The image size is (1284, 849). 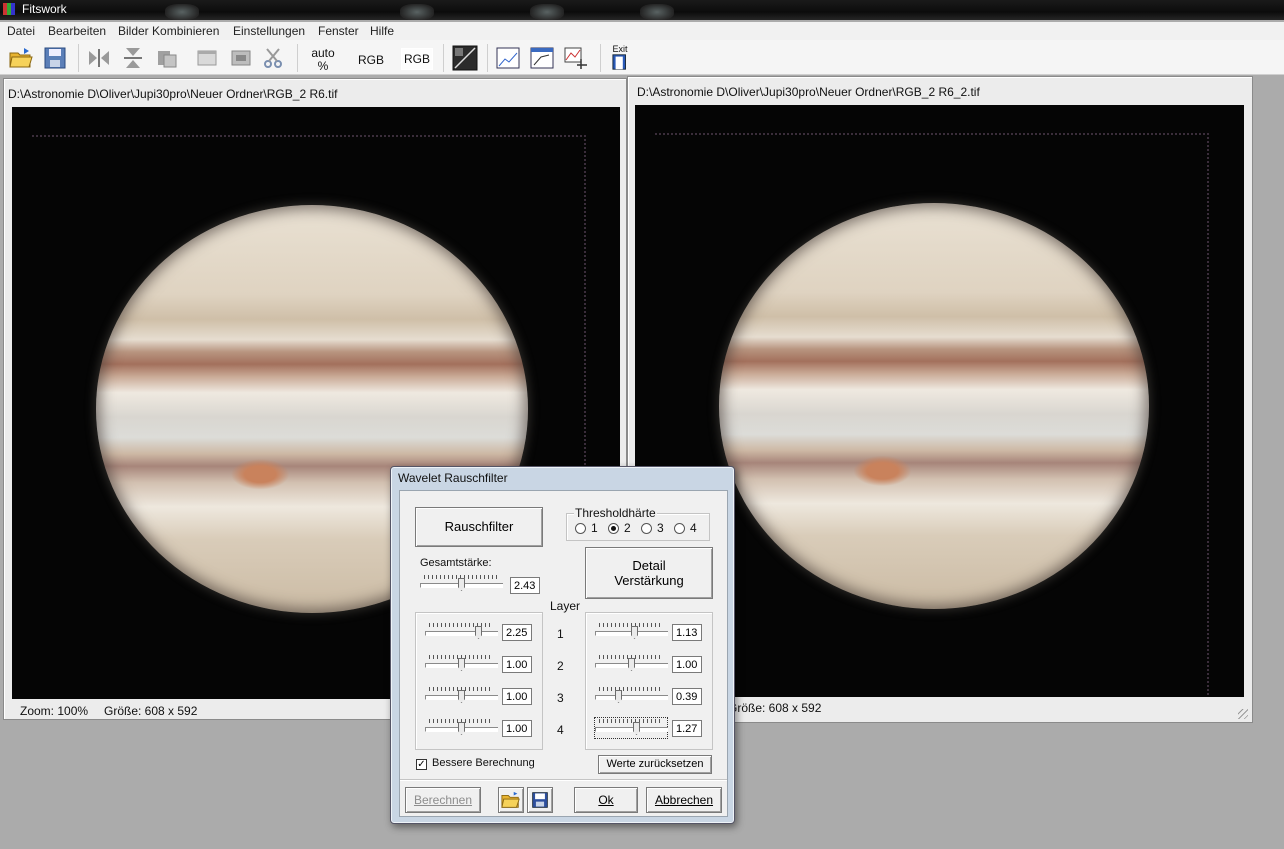 What do you see at coordinates (642, 57) in the screenshot?
I see `toolbar: auto % RGB RGB Exit` at bounding box center [642, 57].